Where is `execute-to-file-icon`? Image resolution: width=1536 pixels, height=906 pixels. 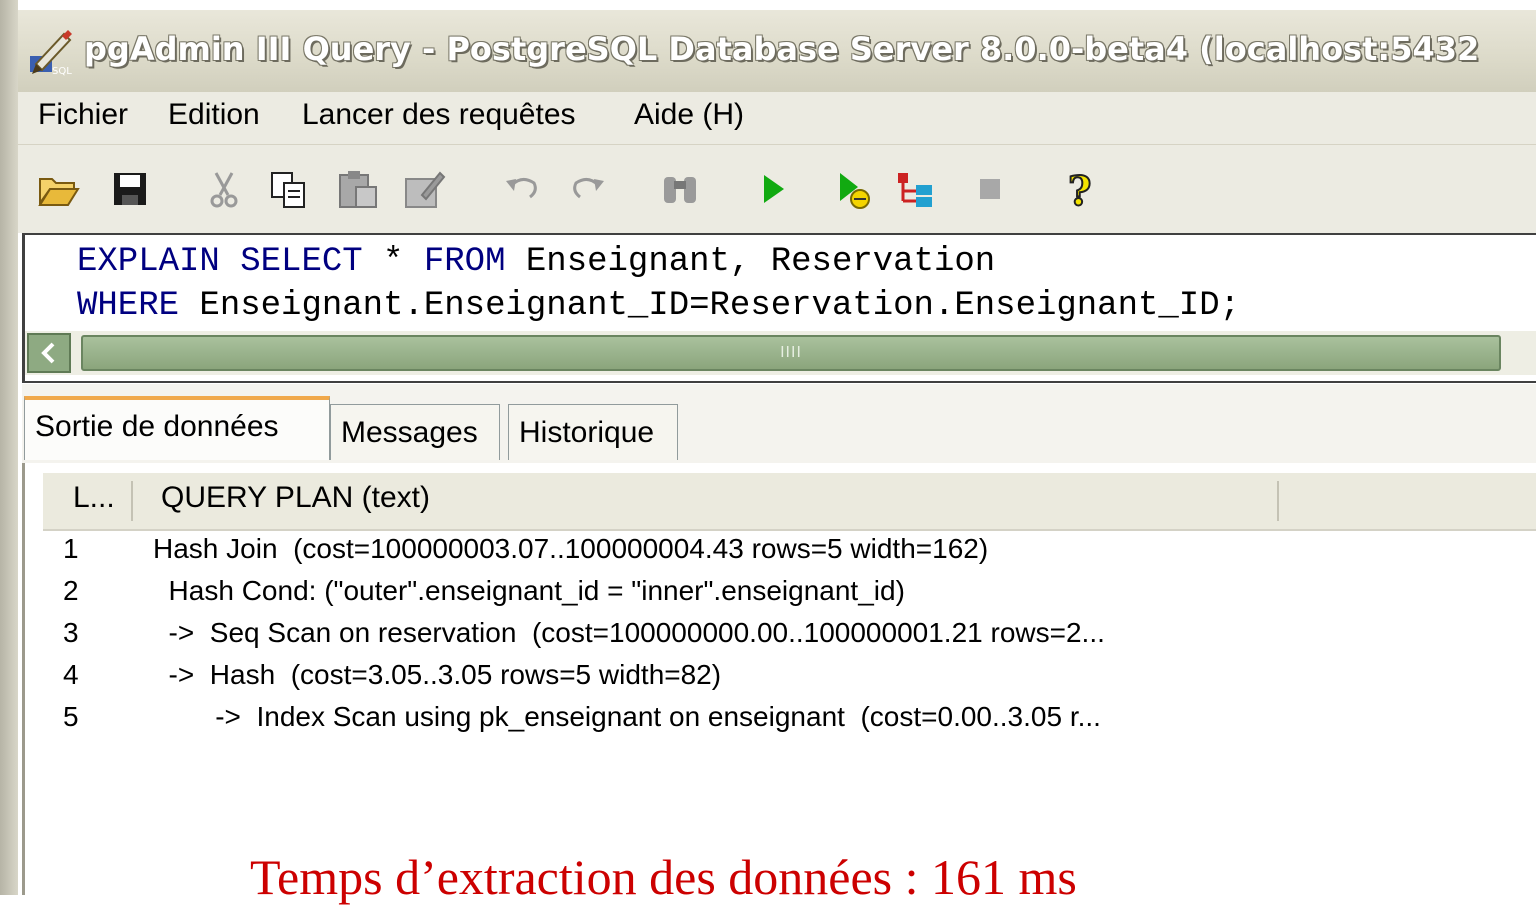
execute-to-file-icon is located at coordinates (852, 189).